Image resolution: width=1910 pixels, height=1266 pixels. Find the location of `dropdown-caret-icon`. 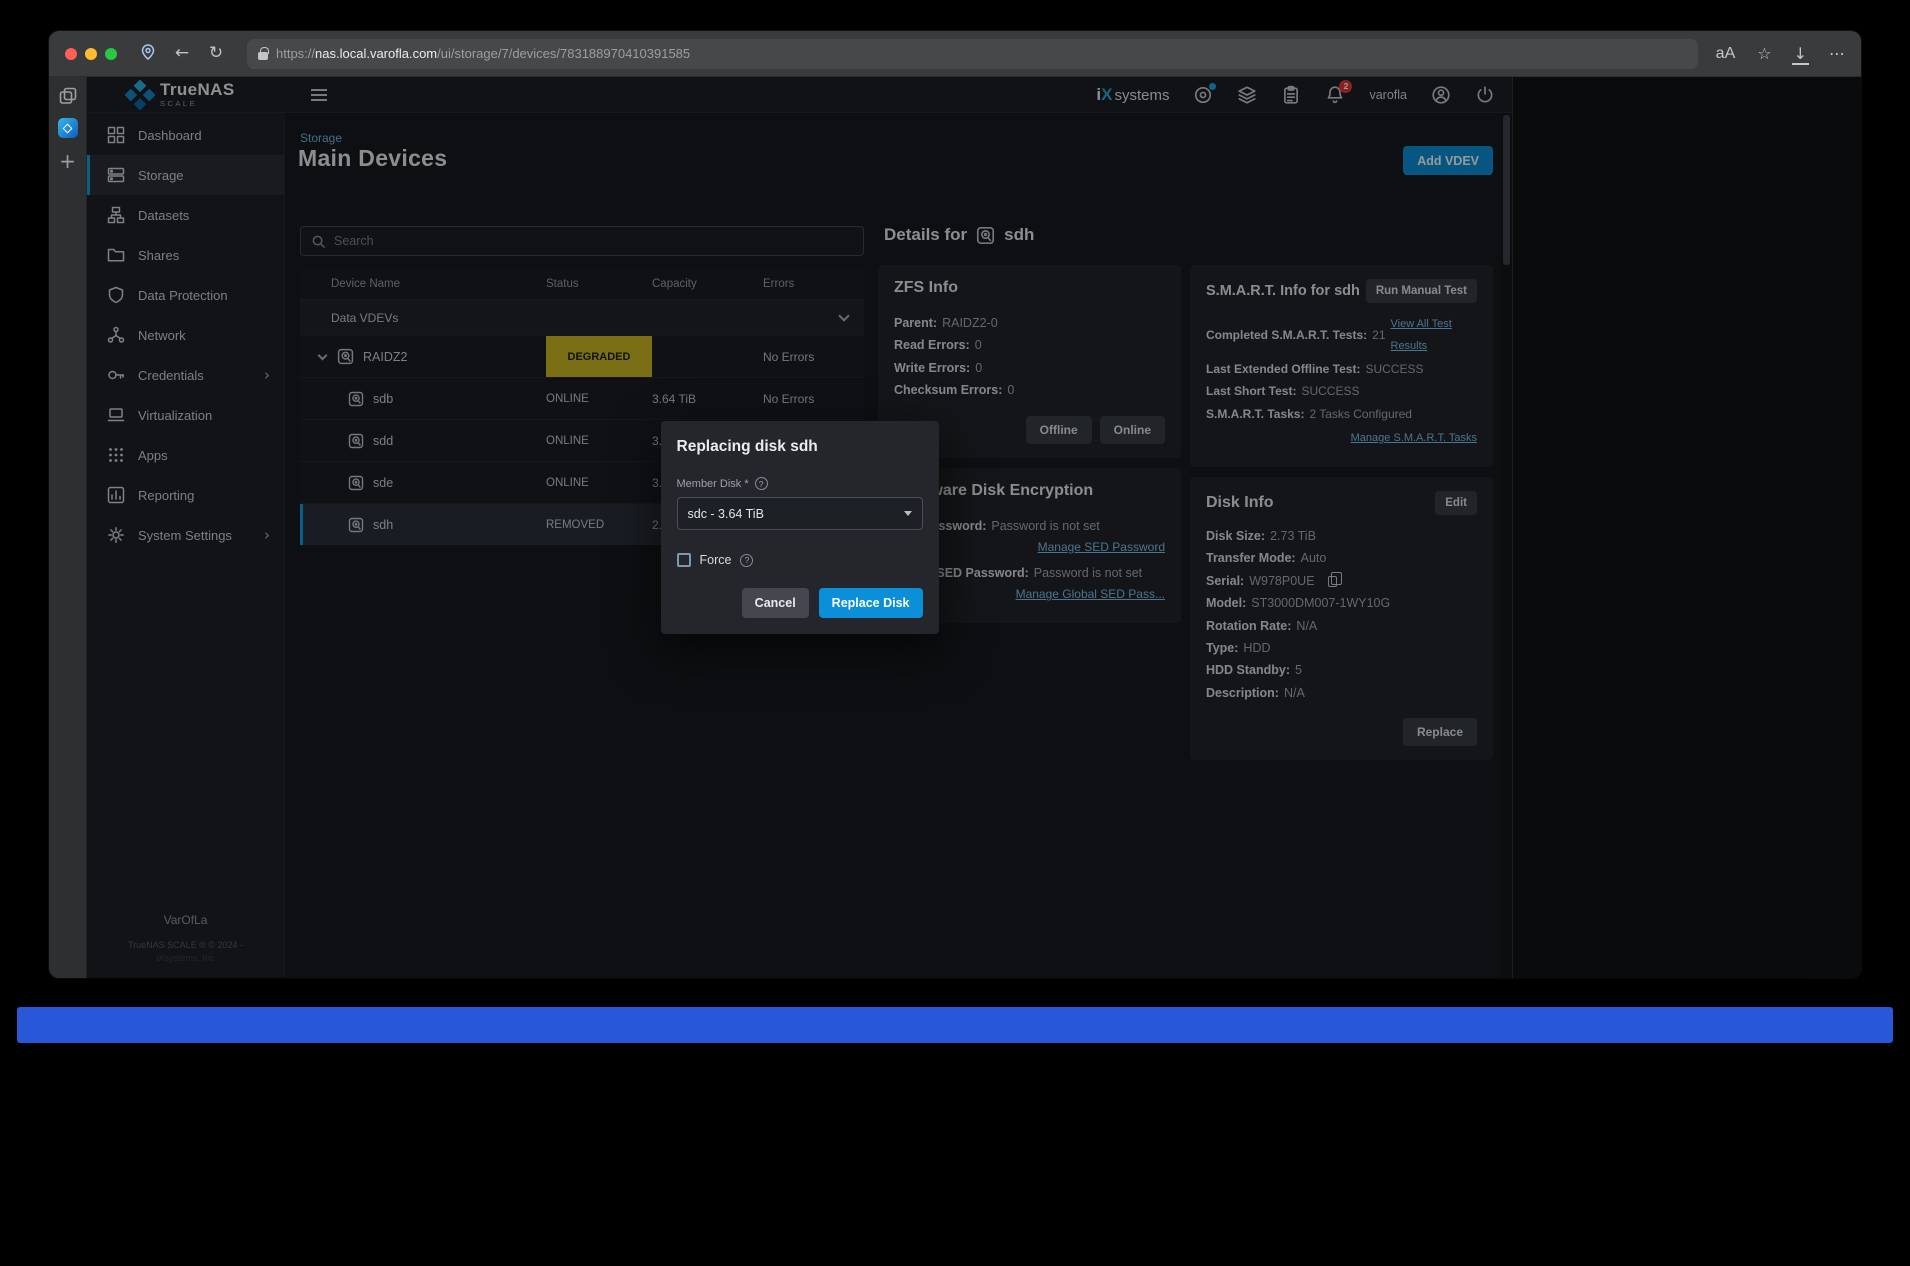

dropdown-caret-icon is located at coordinates (907, 513).